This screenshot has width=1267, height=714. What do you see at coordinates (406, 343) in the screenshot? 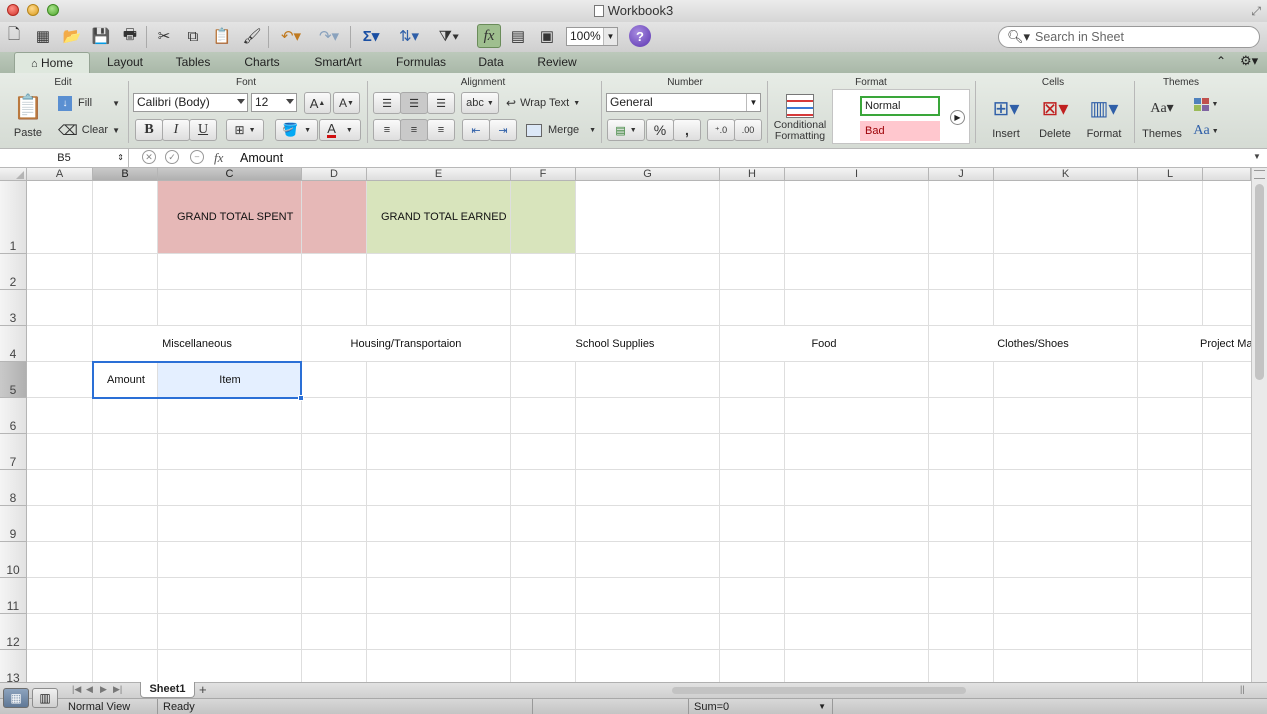
I see `cell-d4-housing: Housing/Transportaion` at bounding box center [406, 343].